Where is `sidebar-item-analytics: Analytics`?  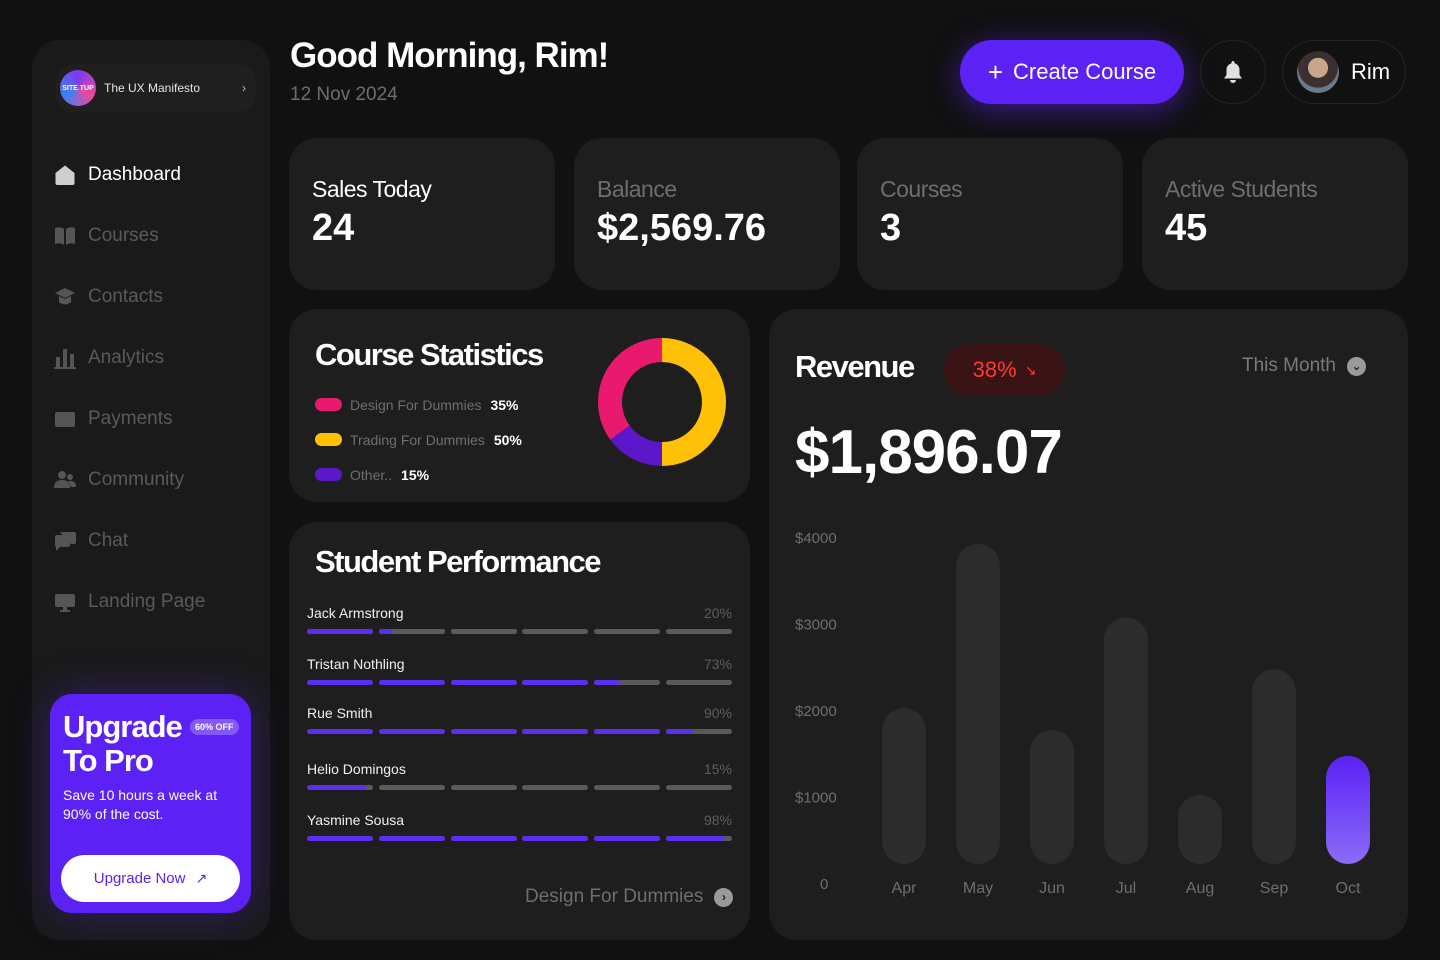
sidebar-item-analytics: Analytics is located at coordinates (154, 357).